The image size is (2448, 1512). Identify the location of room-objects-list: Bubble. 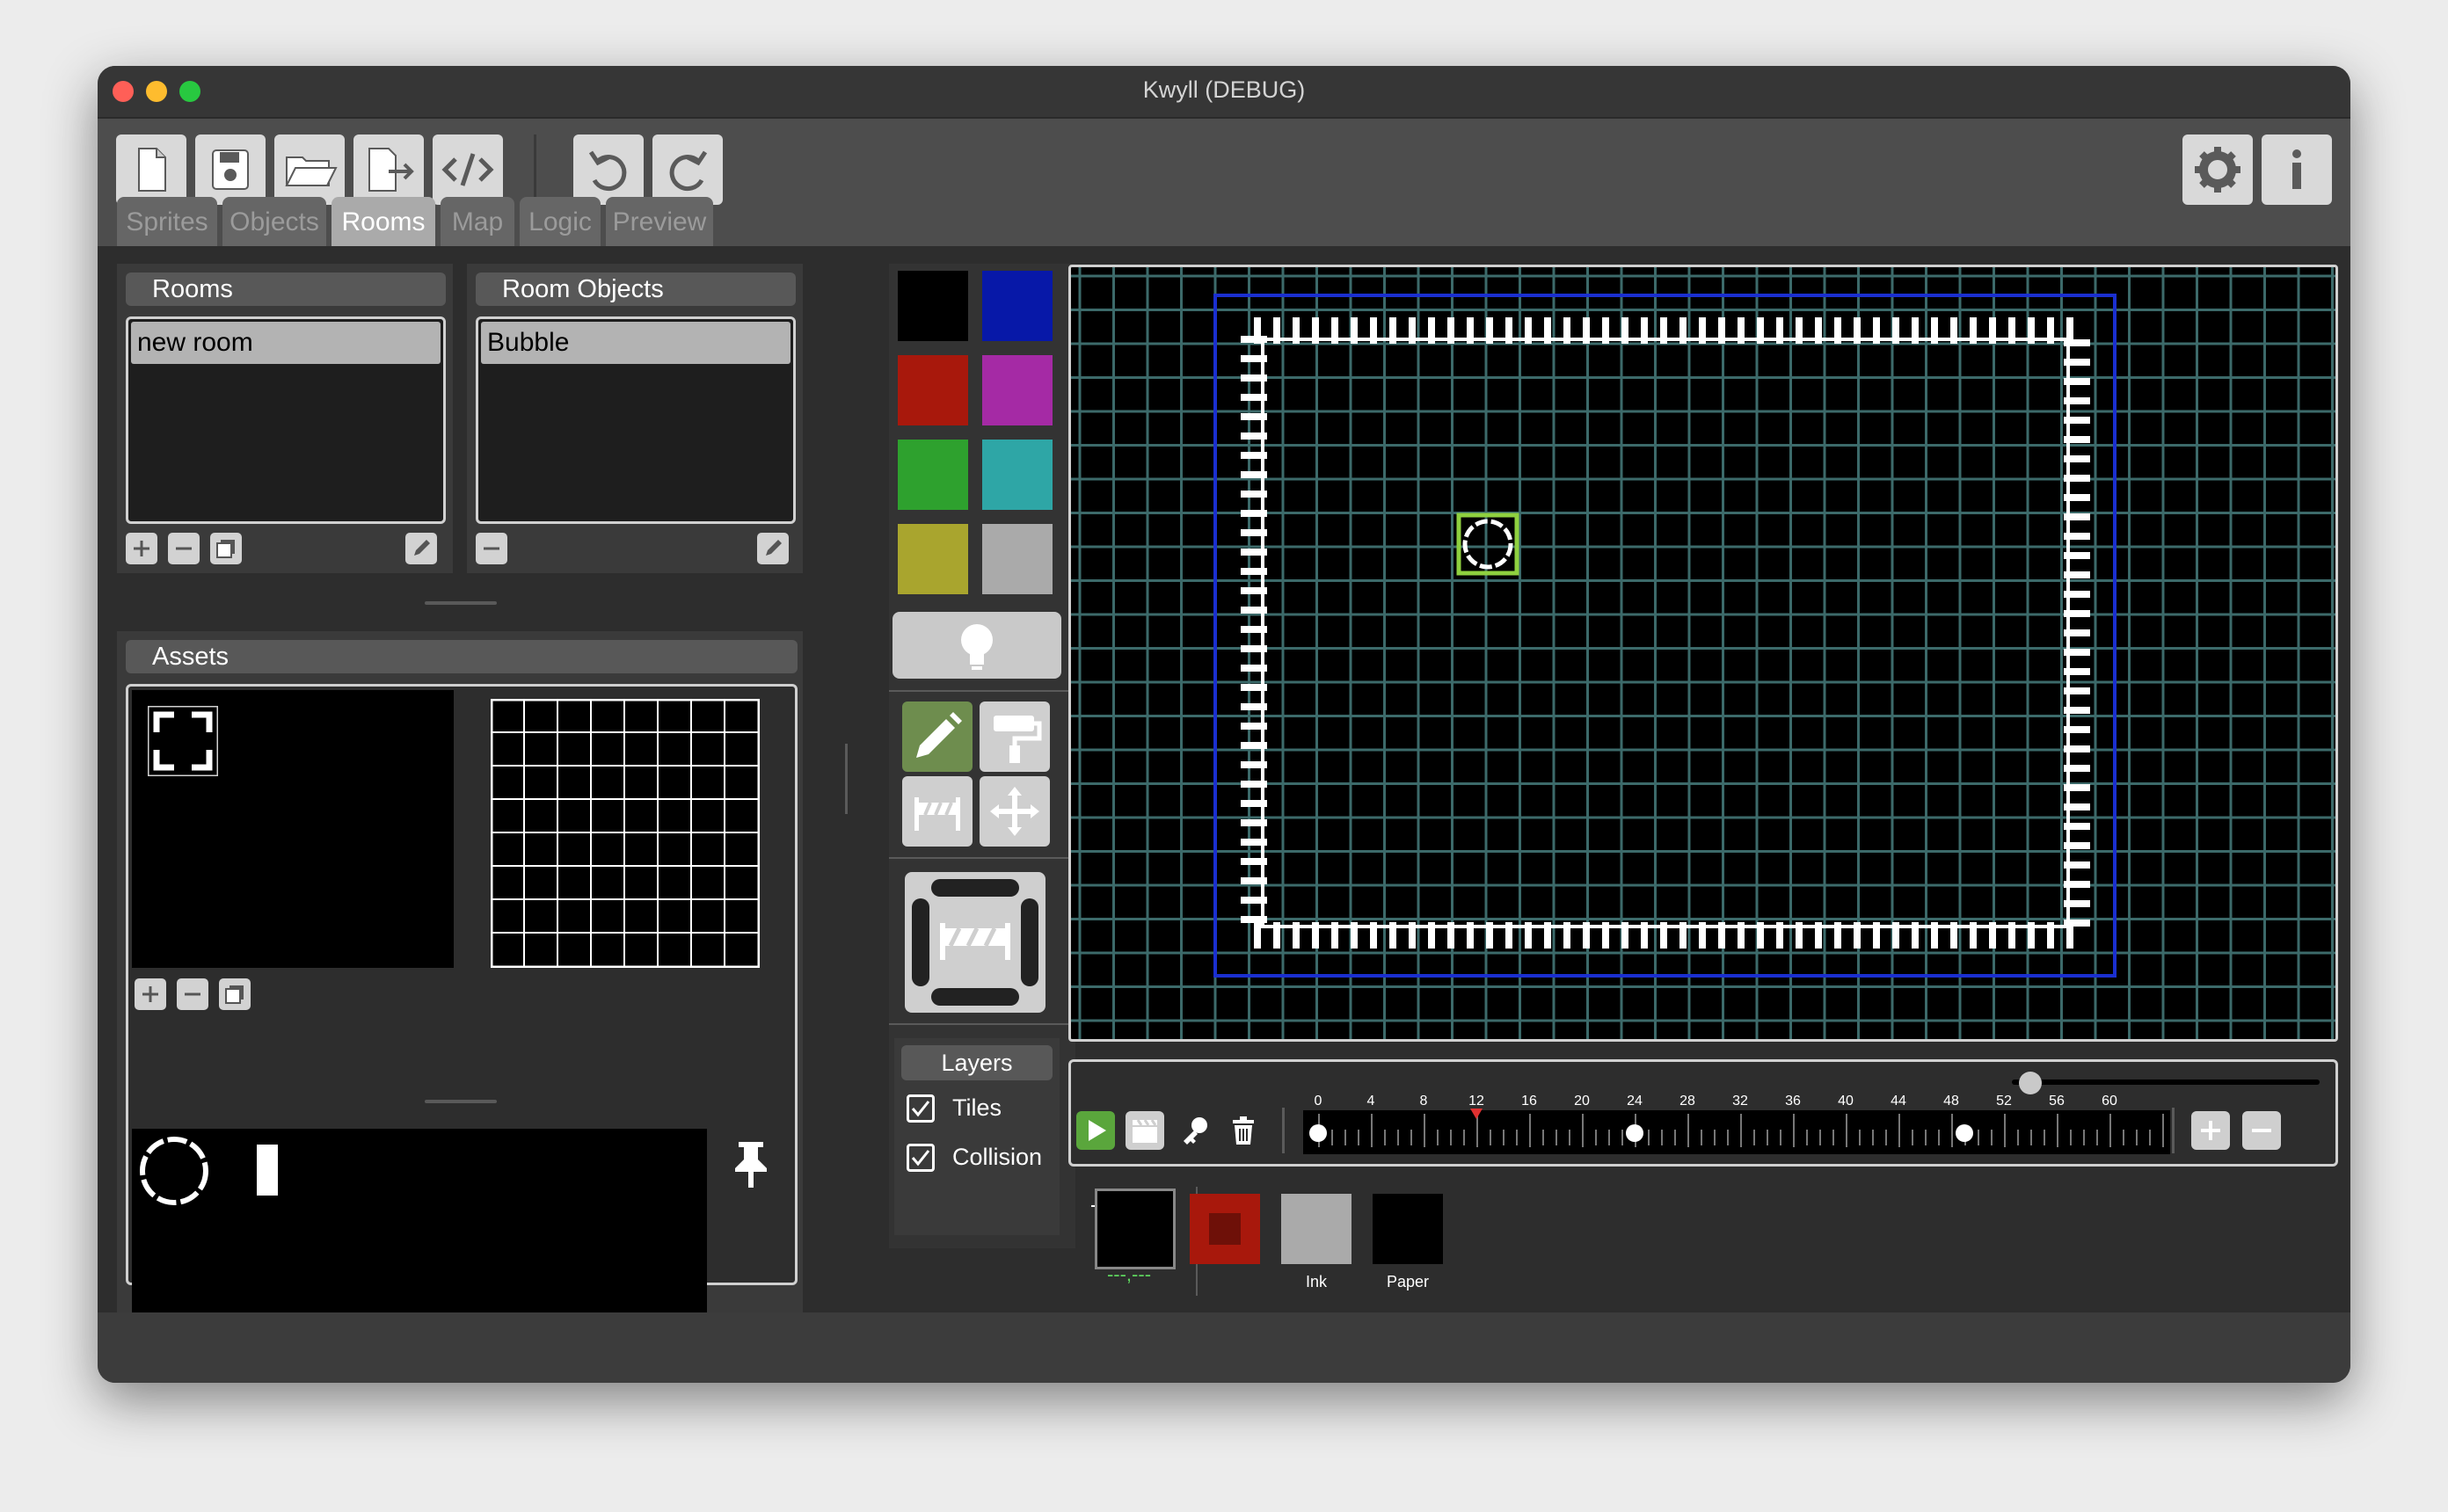
(636, 420).